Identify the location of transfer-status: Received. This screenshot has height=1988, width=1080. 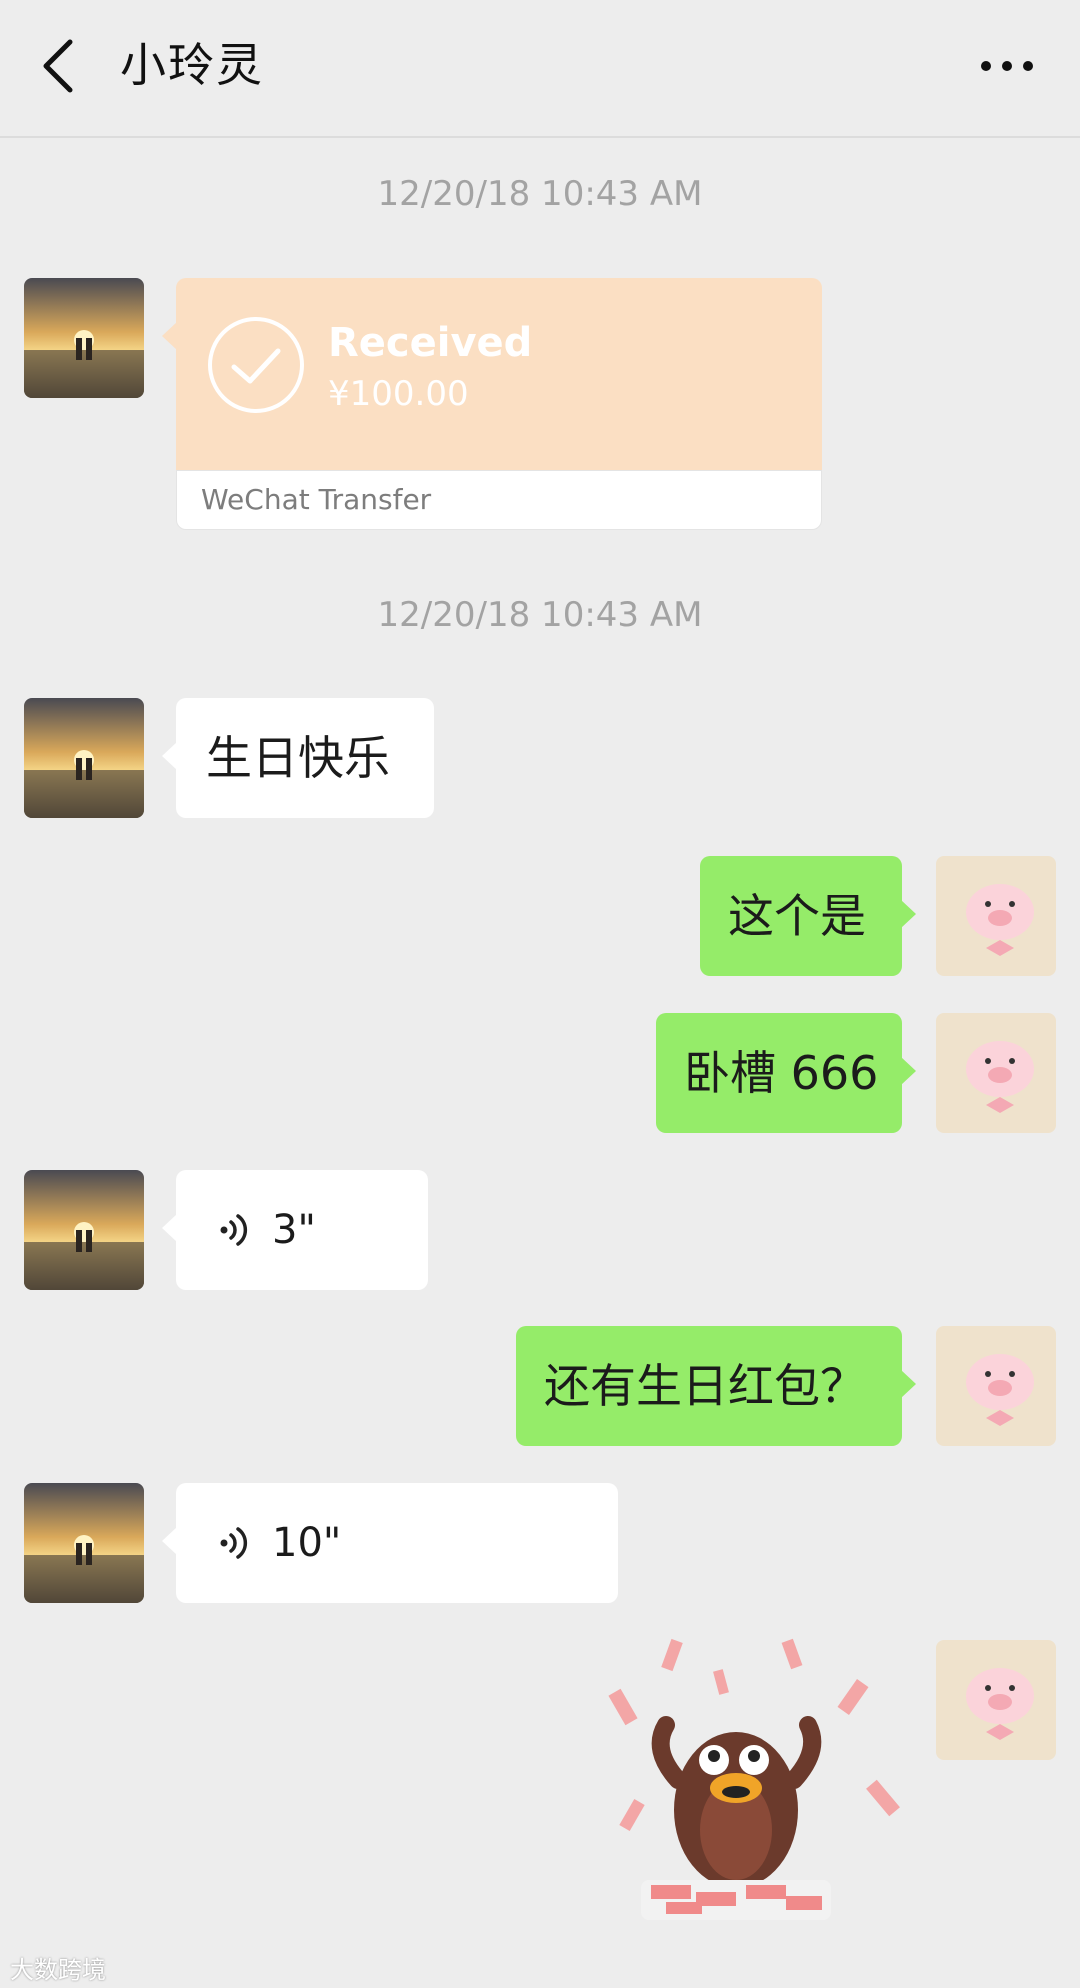
(430, 343).